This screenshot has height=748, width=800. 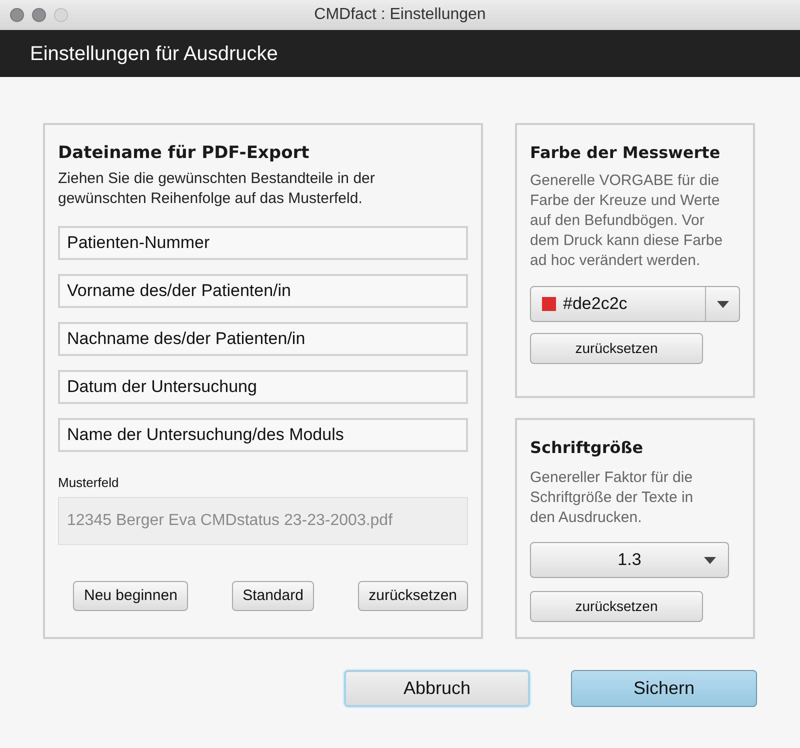 What do you see at coordinates (263, 387) in the screenshot?
I see `component-item: Datum der Untersuchung` at bounding box center [263, 387].